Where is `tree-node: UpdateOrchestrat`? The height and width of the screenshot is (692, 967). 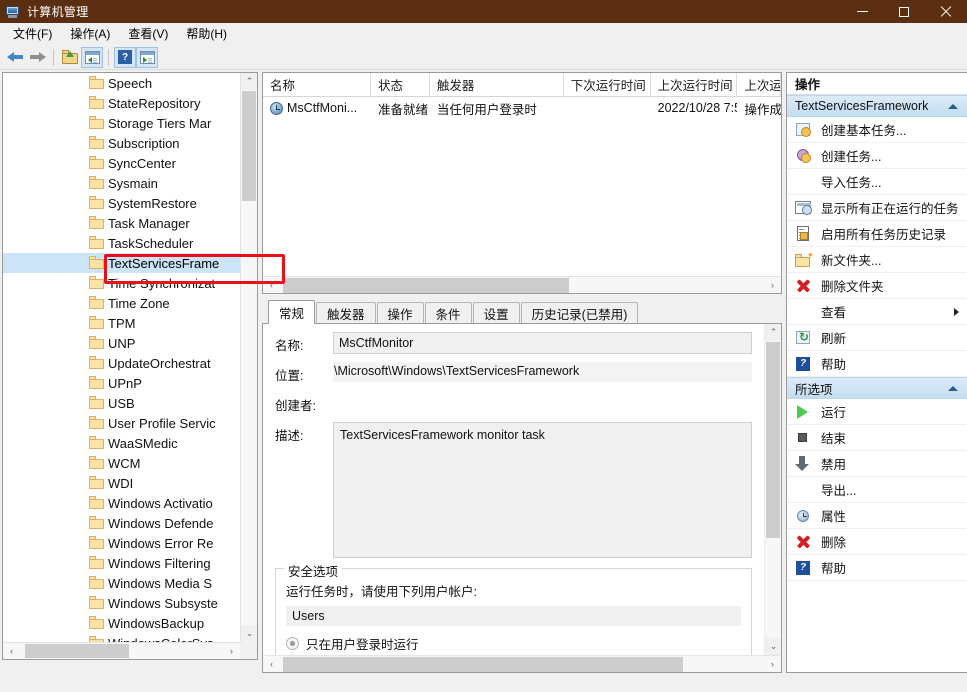 tree-node: UpdateOrchestrat is located at coordinates (121, 363).